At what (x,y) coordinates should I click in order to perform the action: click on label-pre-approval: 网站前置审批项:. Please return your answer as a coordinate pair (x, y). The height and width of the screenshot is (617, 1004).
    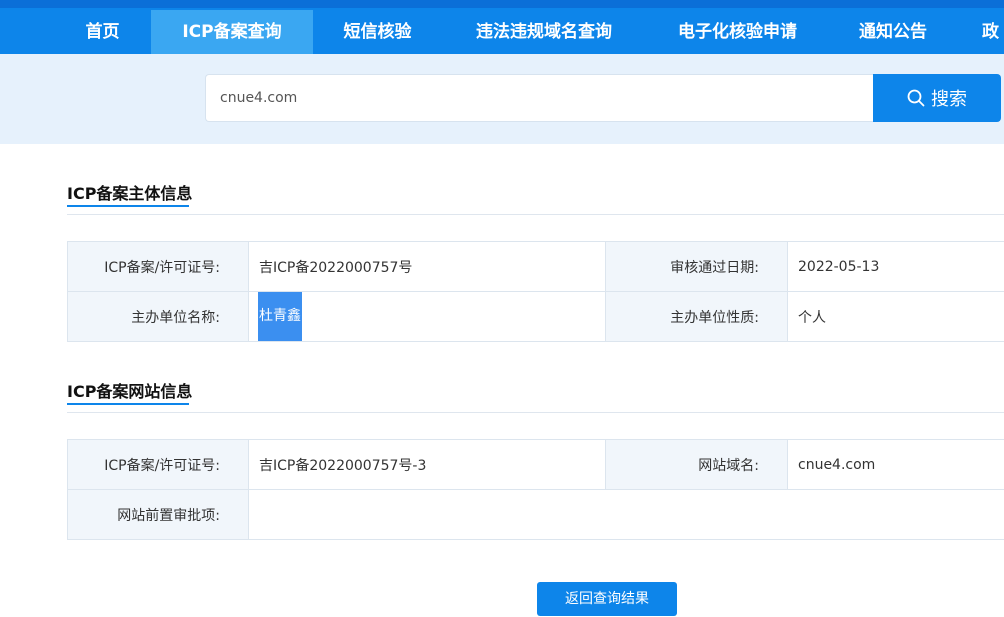
    Looking at the image, I should click on (158, 514).